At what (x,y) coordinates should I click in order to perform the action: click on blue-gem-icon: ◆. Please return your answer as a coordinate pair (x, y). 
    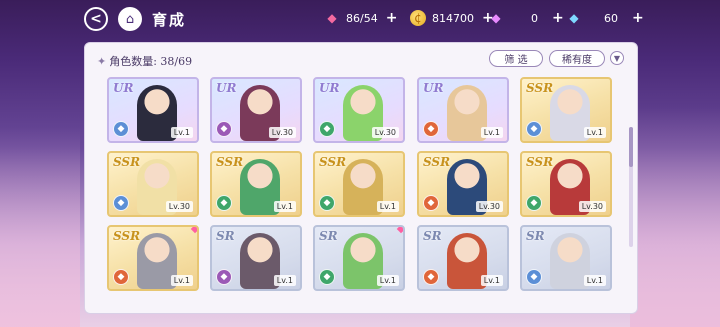
    Looking at the image, I should click on (574, 18).